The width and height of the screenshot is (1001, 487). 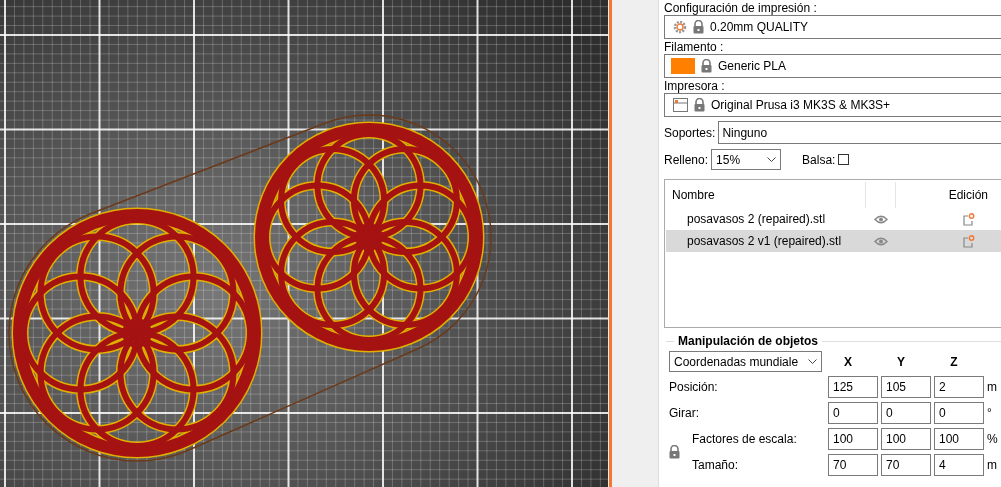 What do you see at coordinates (833, 219) in the screenshot?
I see `object-row: posavasos 2 (repaired).stl` at bounding box center [833, 219].